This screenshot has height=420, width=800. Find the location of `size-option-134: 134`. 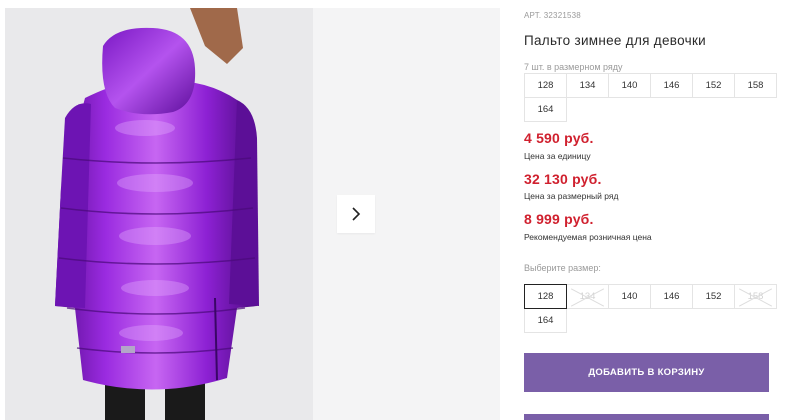

size-option-134: 134 is located at coordinates (587, 296).